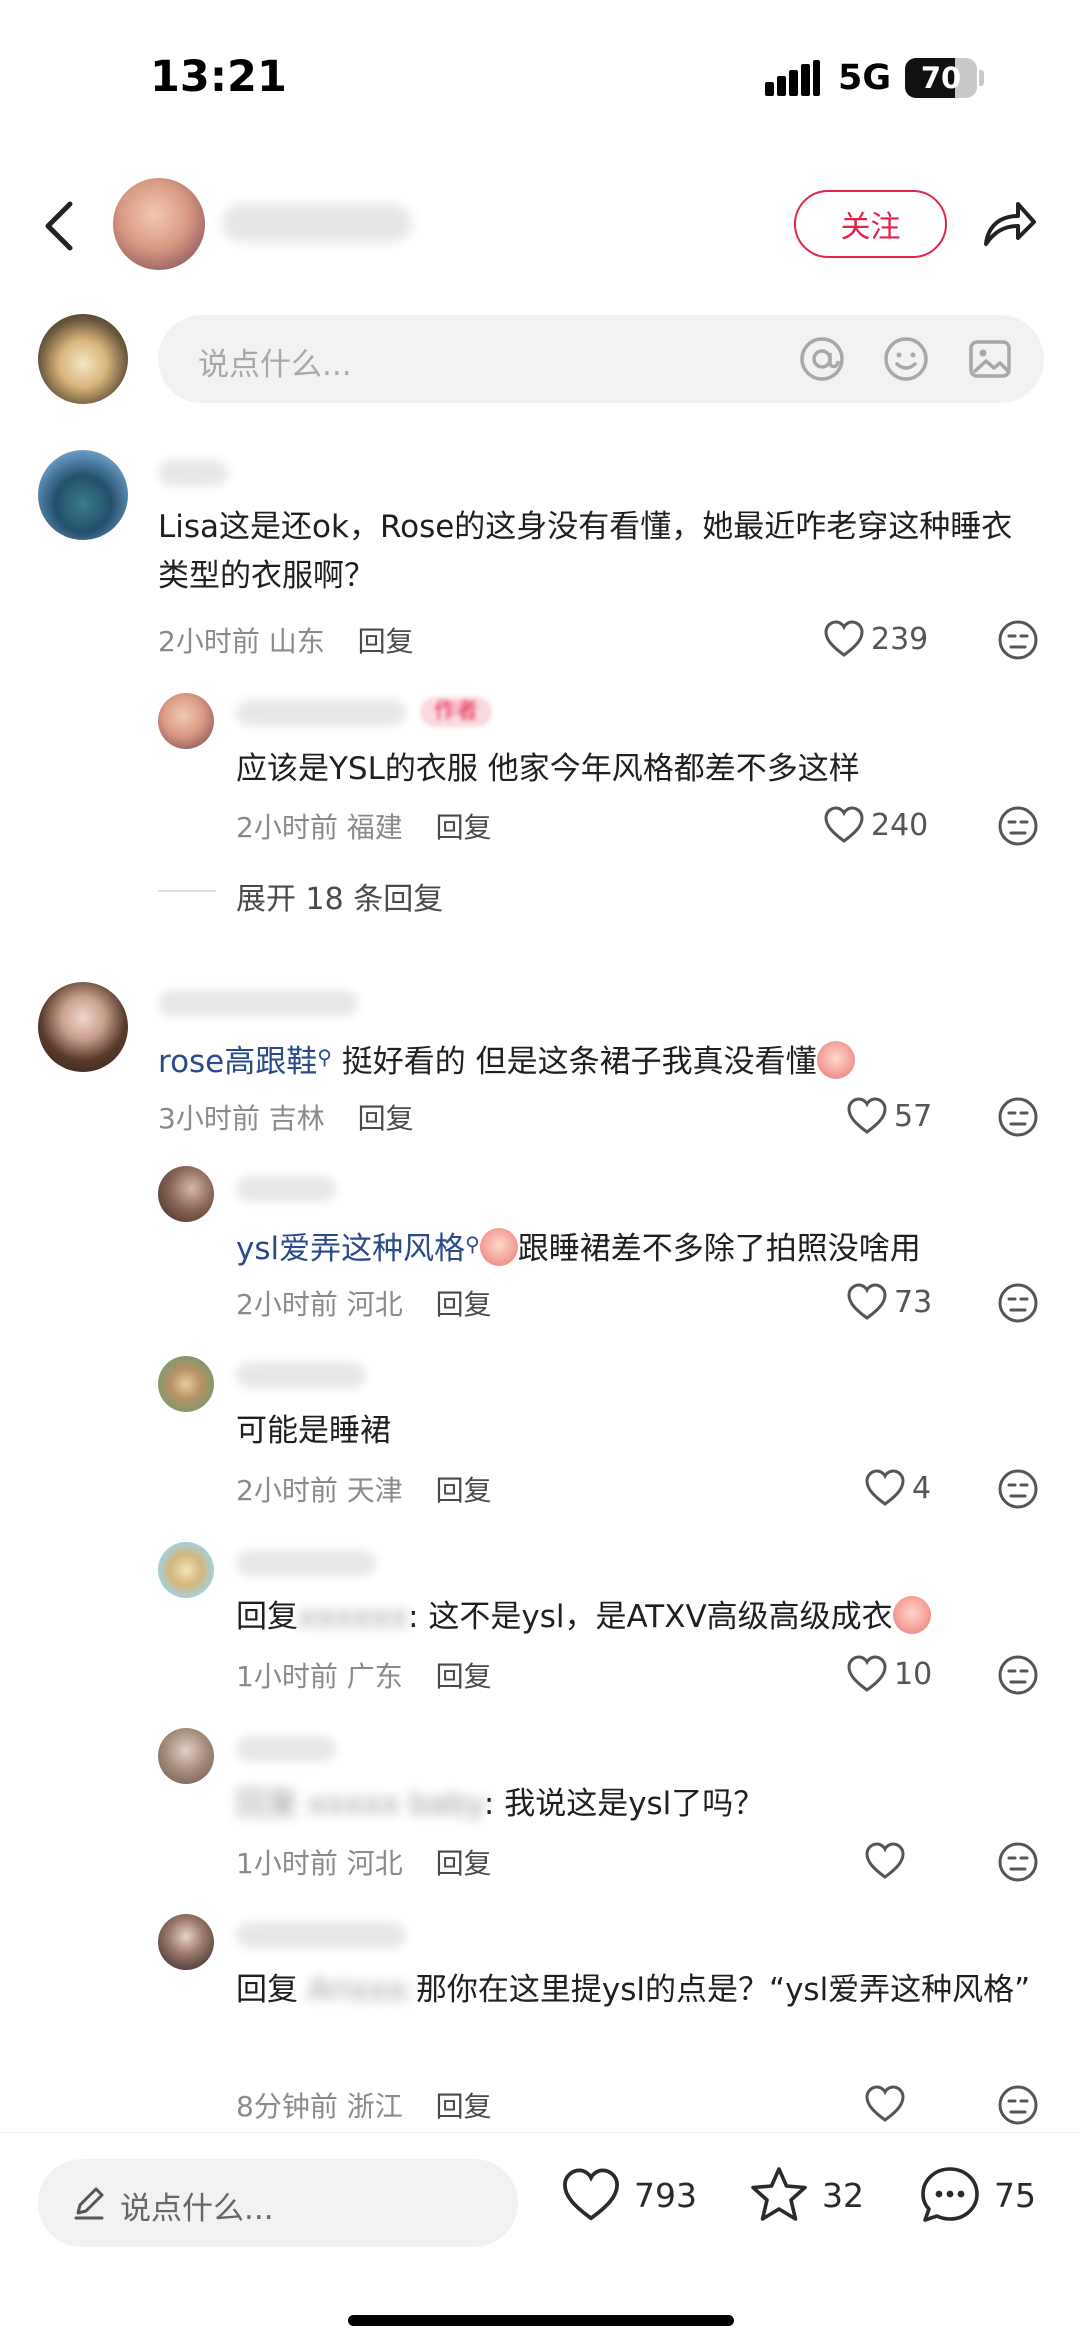 Image resolution: width=1080 pixels, height=2347 pixels. What do you see at coordinates (900, 825) in the screenshot?
I see `like-count: 240` at bounding box center [900, 825].